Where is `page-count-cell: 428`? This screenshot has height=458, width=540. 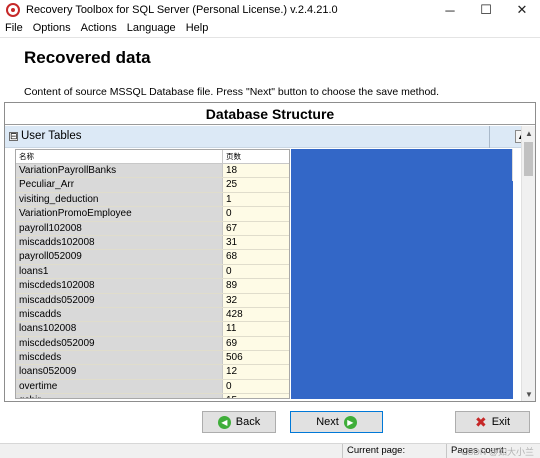
page-count-cell: 428 is located at coordinates (256, 314).